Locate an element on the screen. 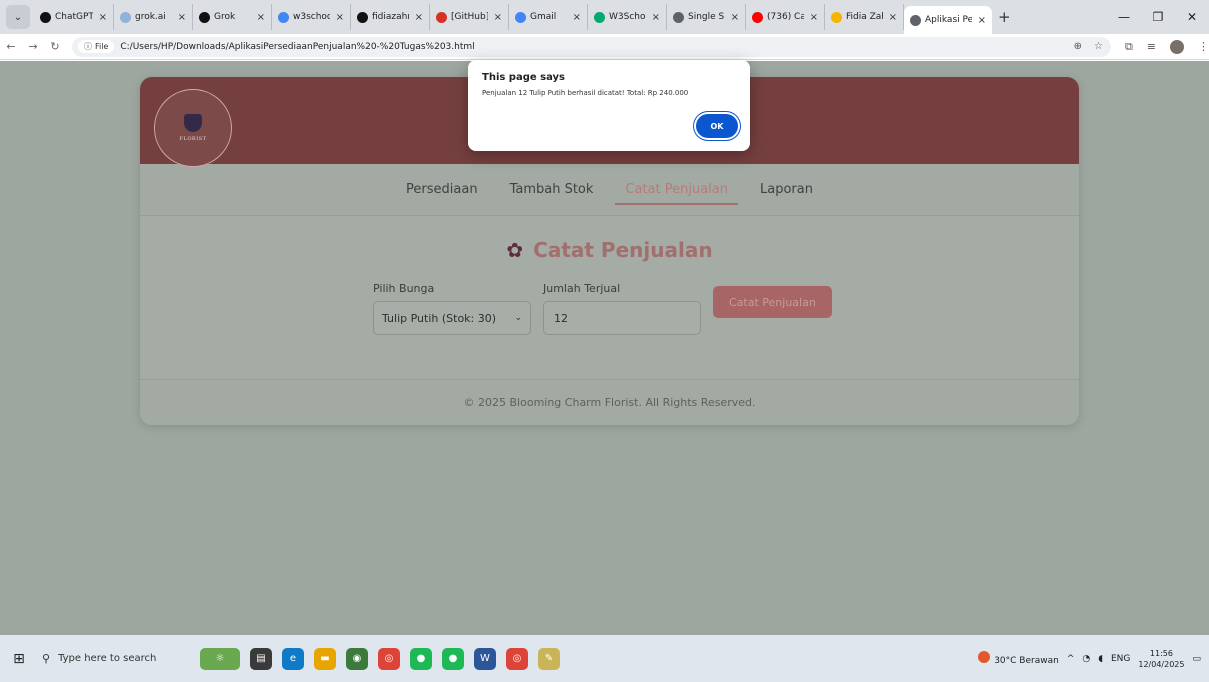 The height and width of the screenshot is (682, 1209). bookmark-star-icon: ☆ is located at coordinates (1098, 46).